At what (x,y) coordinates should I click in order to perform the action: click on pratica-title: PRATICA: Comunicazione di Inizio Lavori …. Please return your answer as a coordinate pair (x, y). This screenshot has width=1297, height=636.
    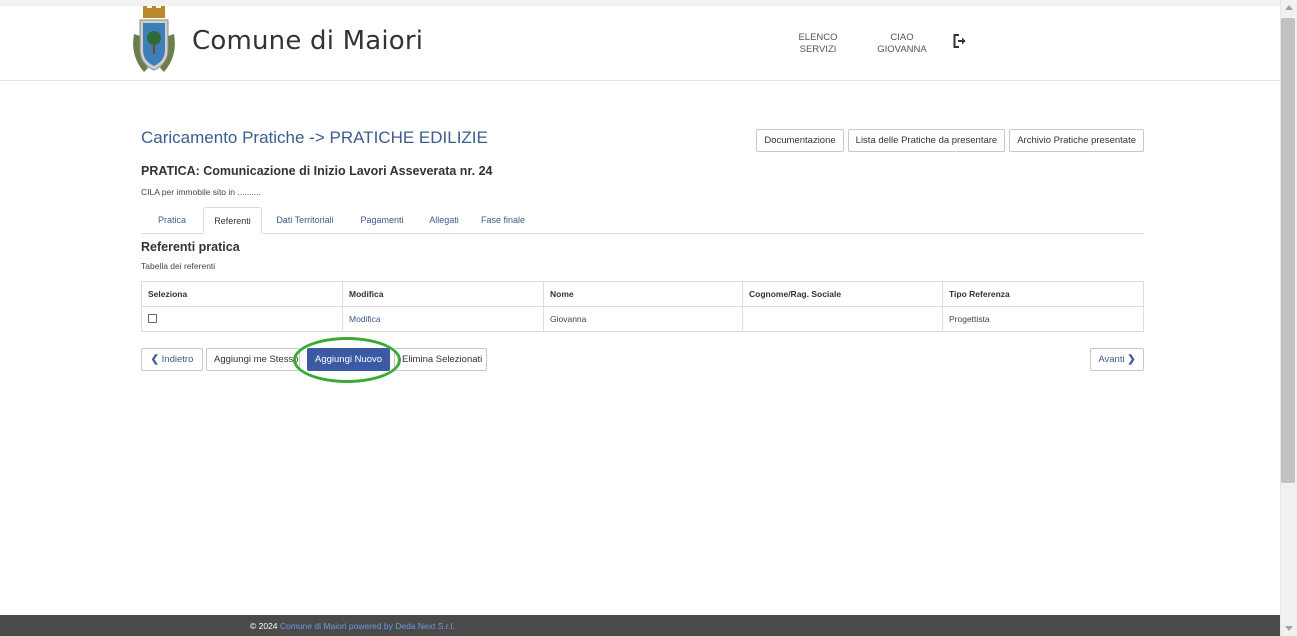
    Looking at the image, I should click on (317, 171).